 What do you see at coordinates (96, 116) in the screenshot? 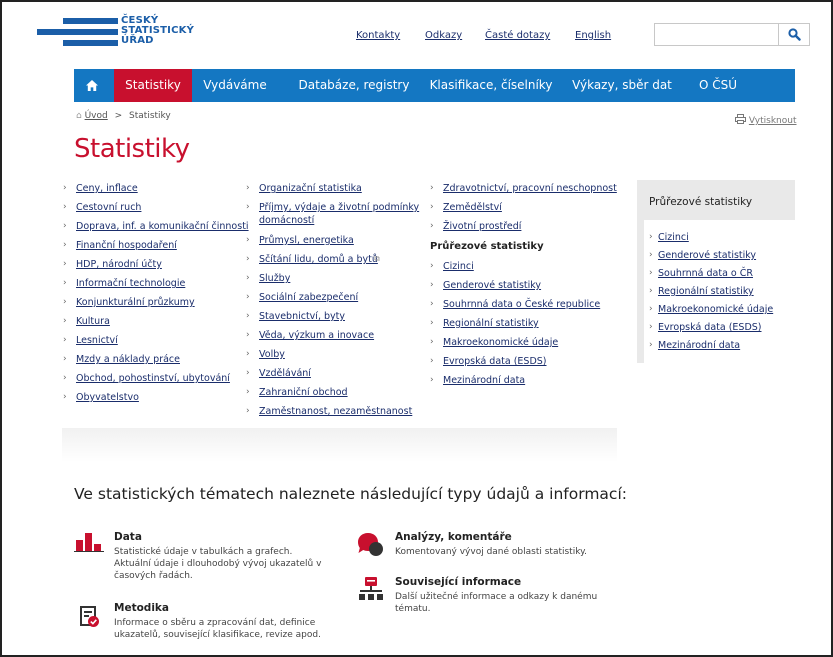
I see `breadcrumb-home: Úvod` at bounding box center [96, 116].